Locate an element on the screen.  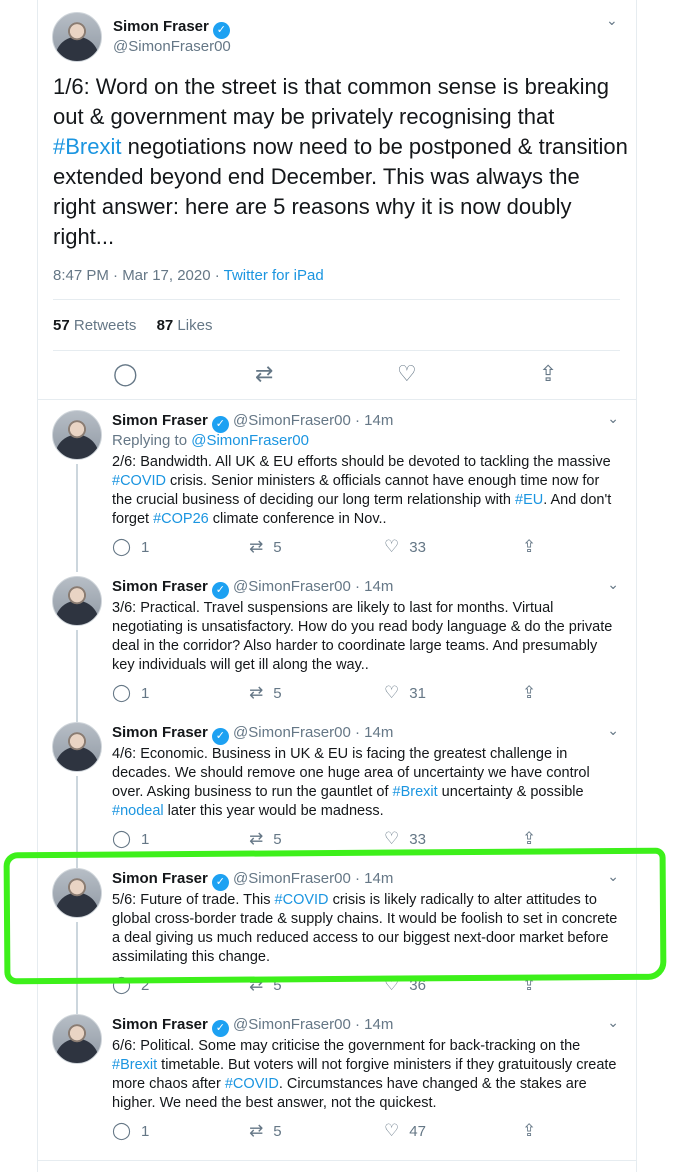
source-link: Twitter for iPad is located at coordinates (274, 275).